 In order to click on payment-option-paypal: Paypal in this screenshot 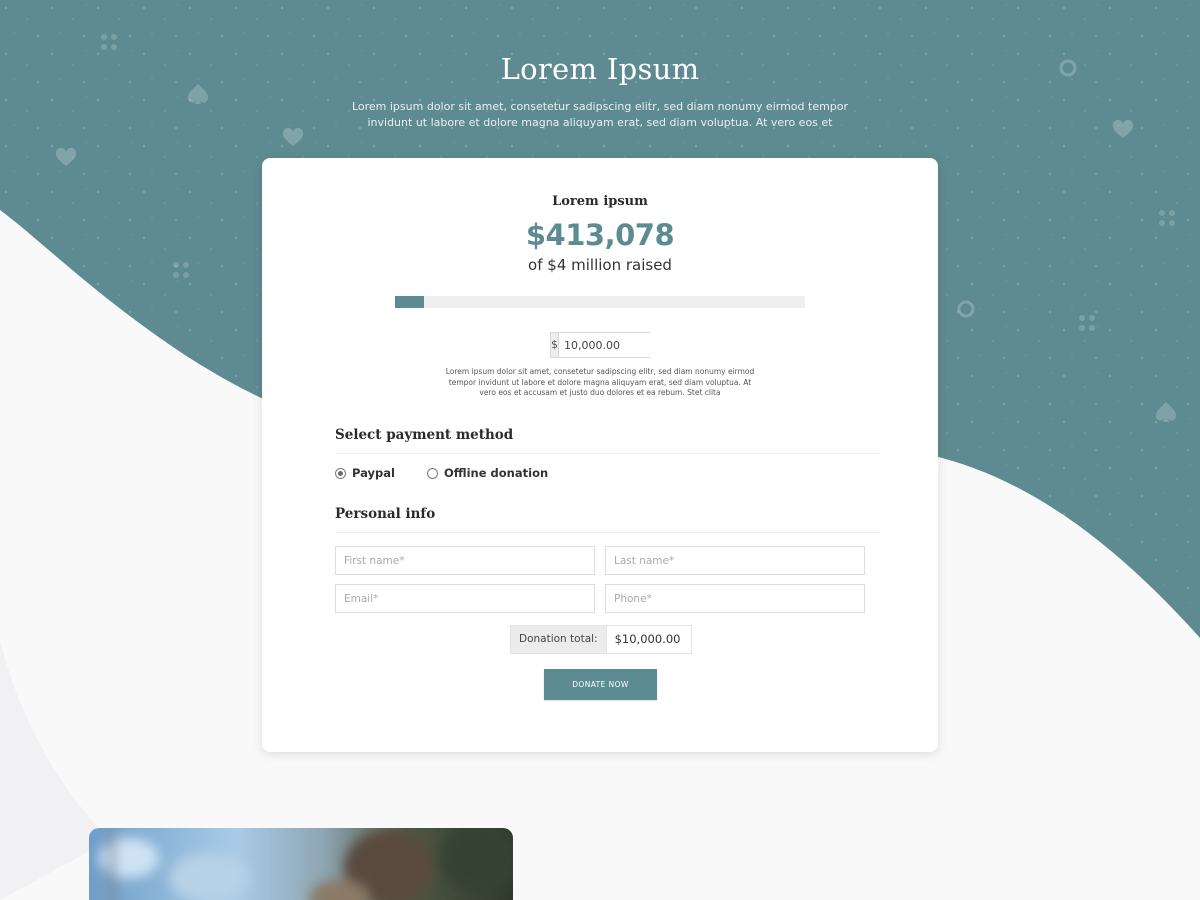, I will do `click(365, 473)`.